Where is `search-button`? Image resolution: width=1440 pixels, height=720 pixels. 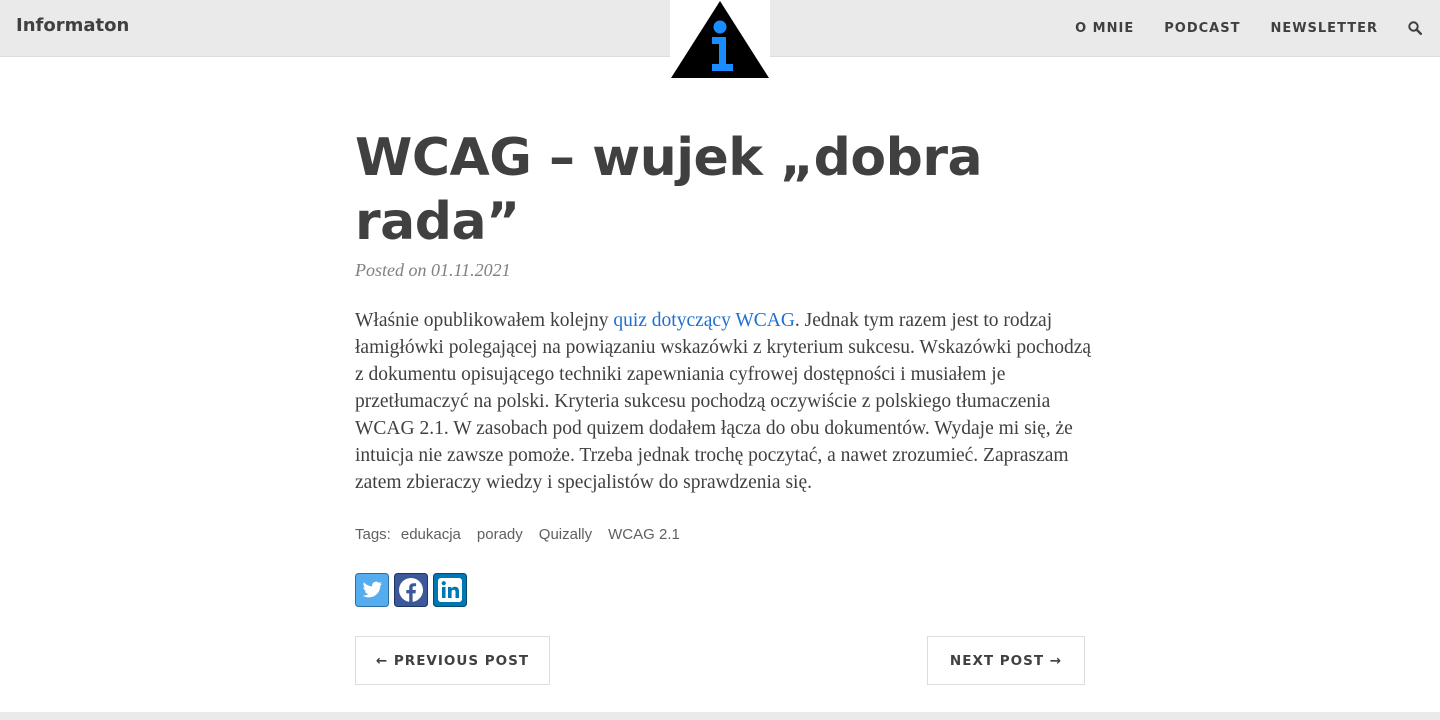 search-button is located at coordinates (1415, 28).